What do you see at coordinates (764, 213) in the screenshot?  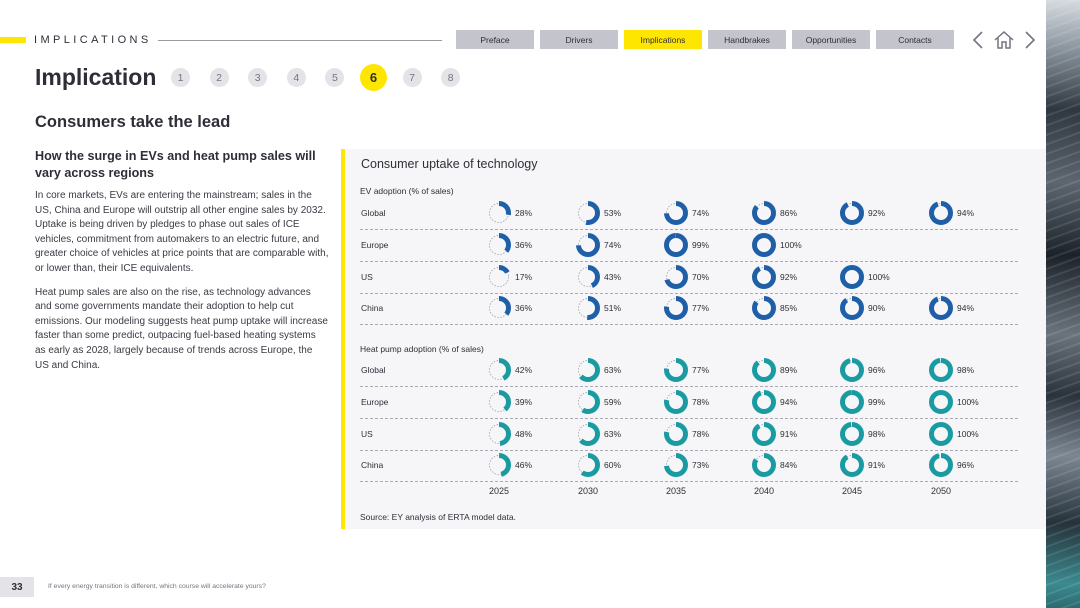 I see `donut-global-2040` at bounding box center [764, 213].